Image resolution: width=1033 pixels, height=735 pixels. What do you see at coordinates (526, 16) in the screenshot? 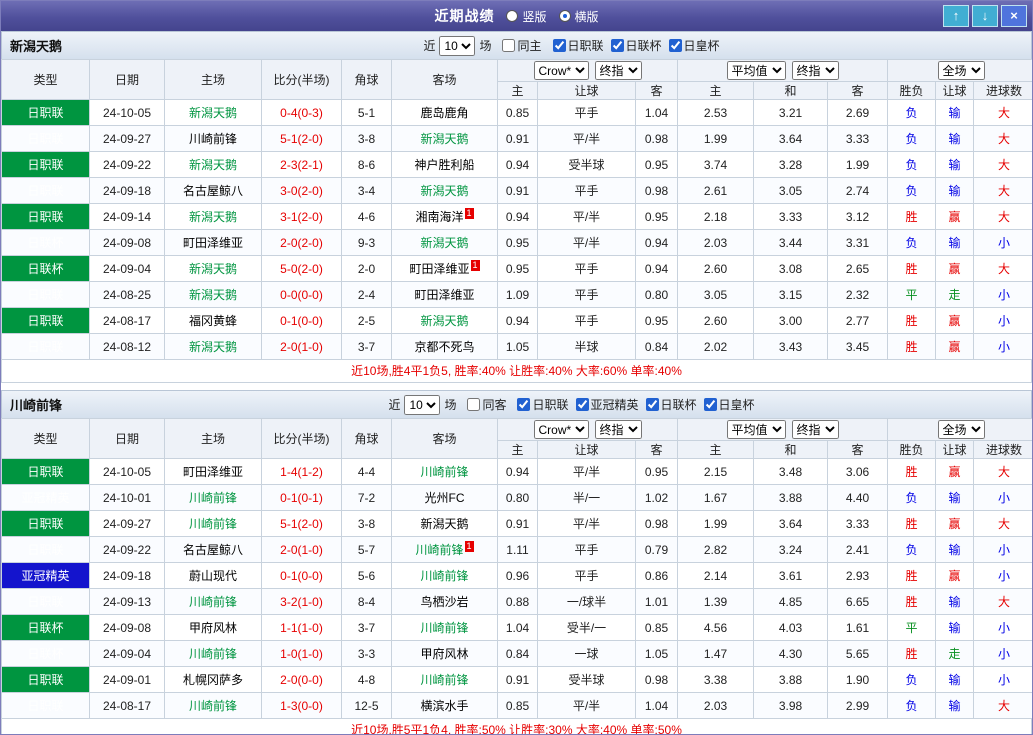
I see `layout-option-vertical: 竖版` at bounding box center [526, 16].